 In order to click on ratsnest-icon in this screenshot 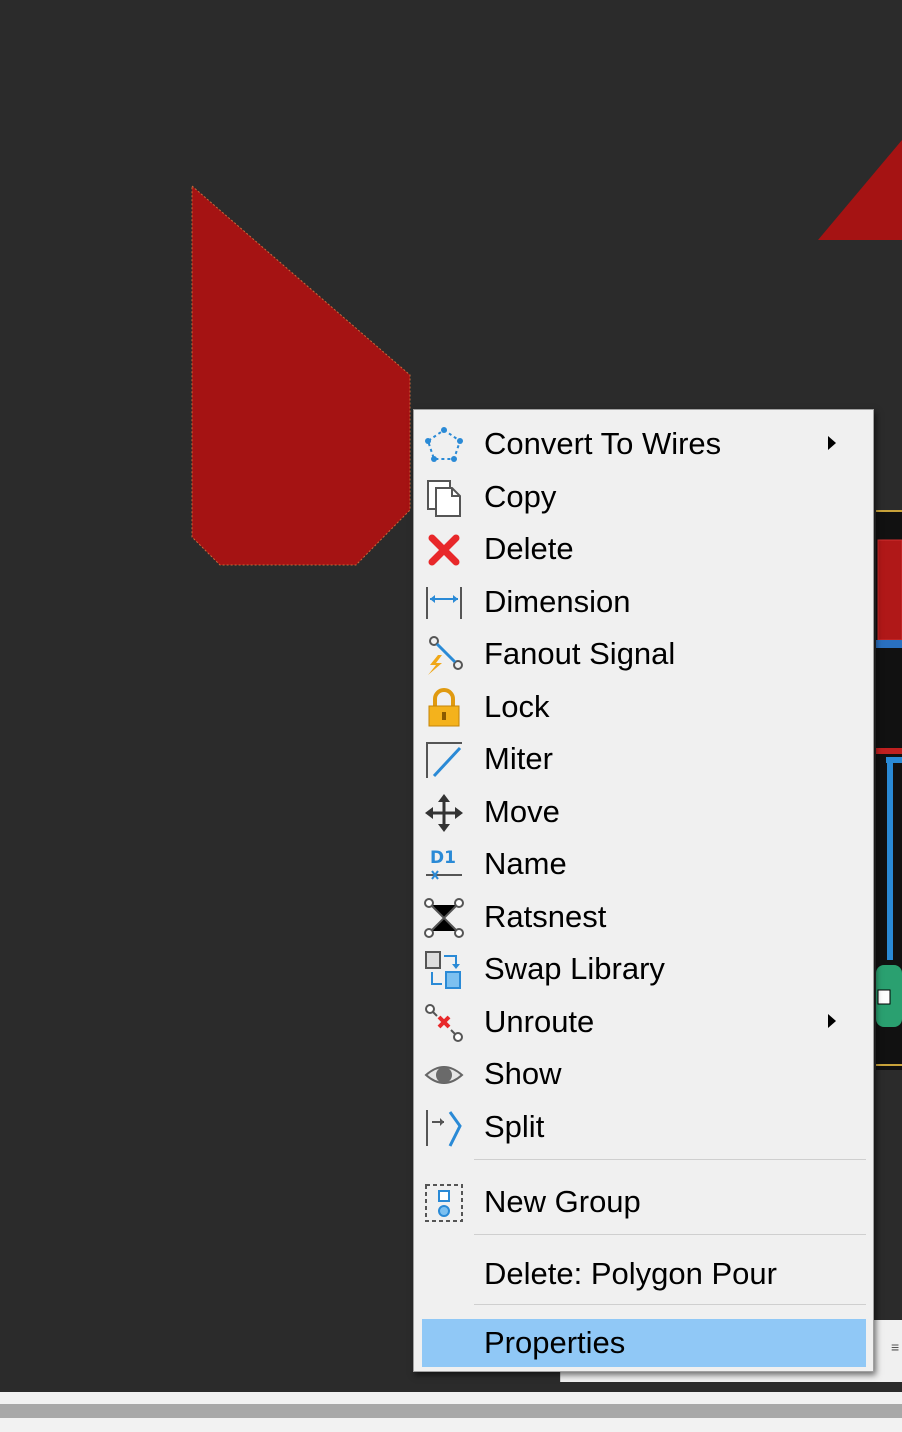, I will do `click(444, 918)`.